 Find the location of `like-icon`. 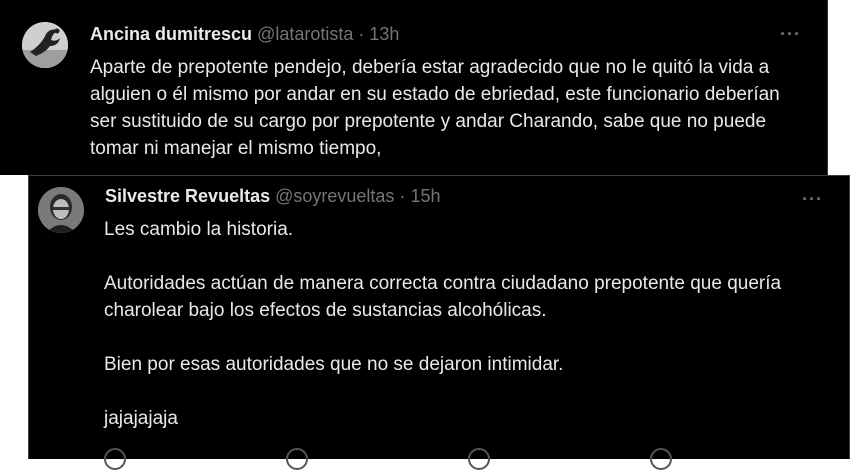

like-icon is located at coordinates (479, 459).